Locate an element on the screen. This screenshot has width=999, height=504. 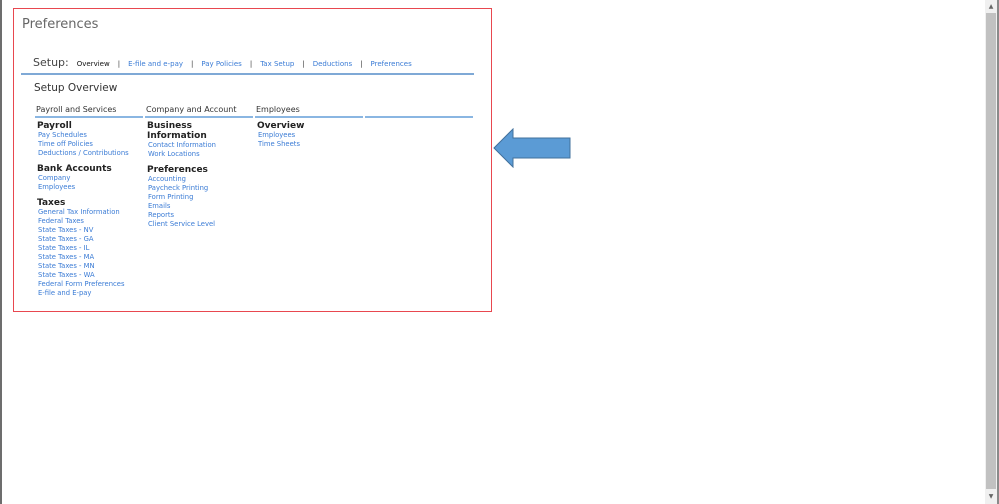
column-body is located at coordinates (419, 119).